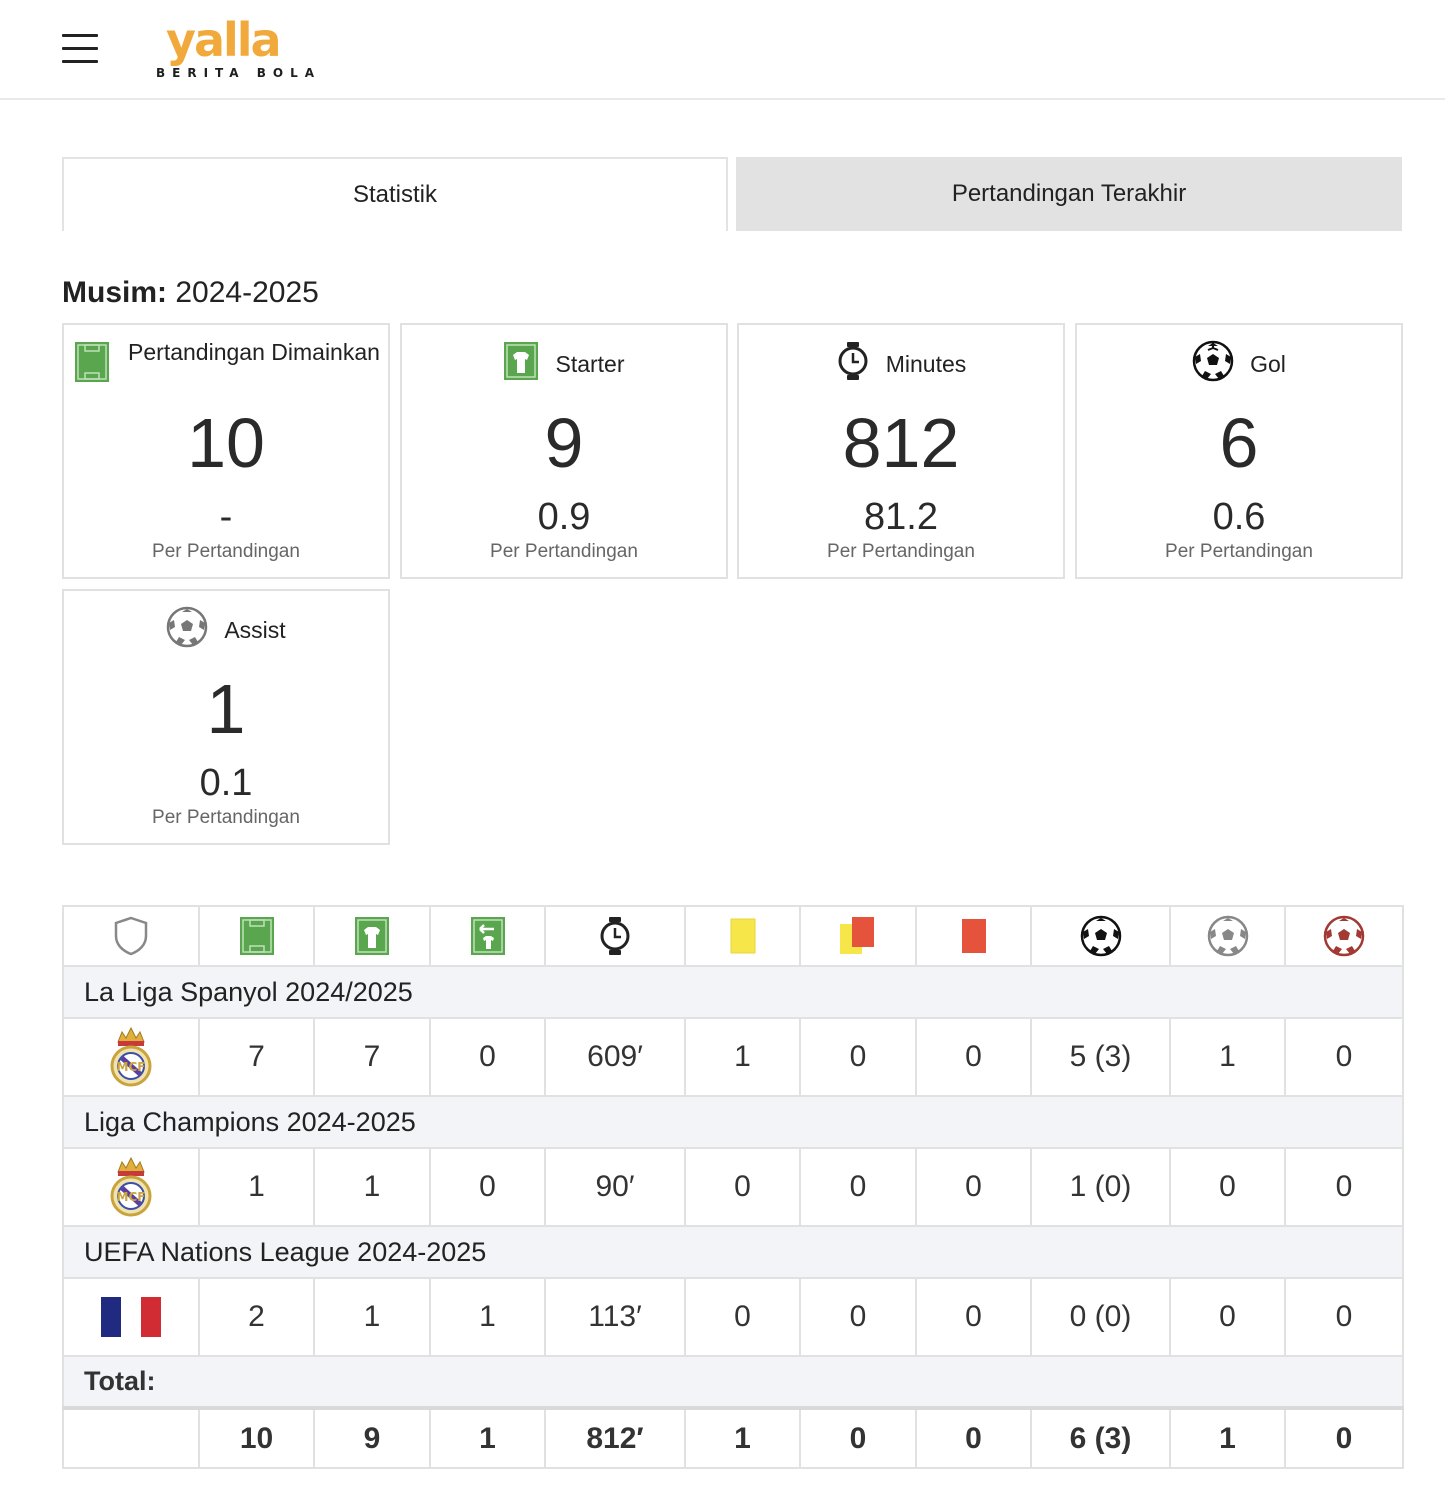 Image resolution: width=1445 pixels, height=1490 pixels. Describe the element at coordinates (742, 1057) in the screenshot. I see `yellow-cell: 1` at that location.